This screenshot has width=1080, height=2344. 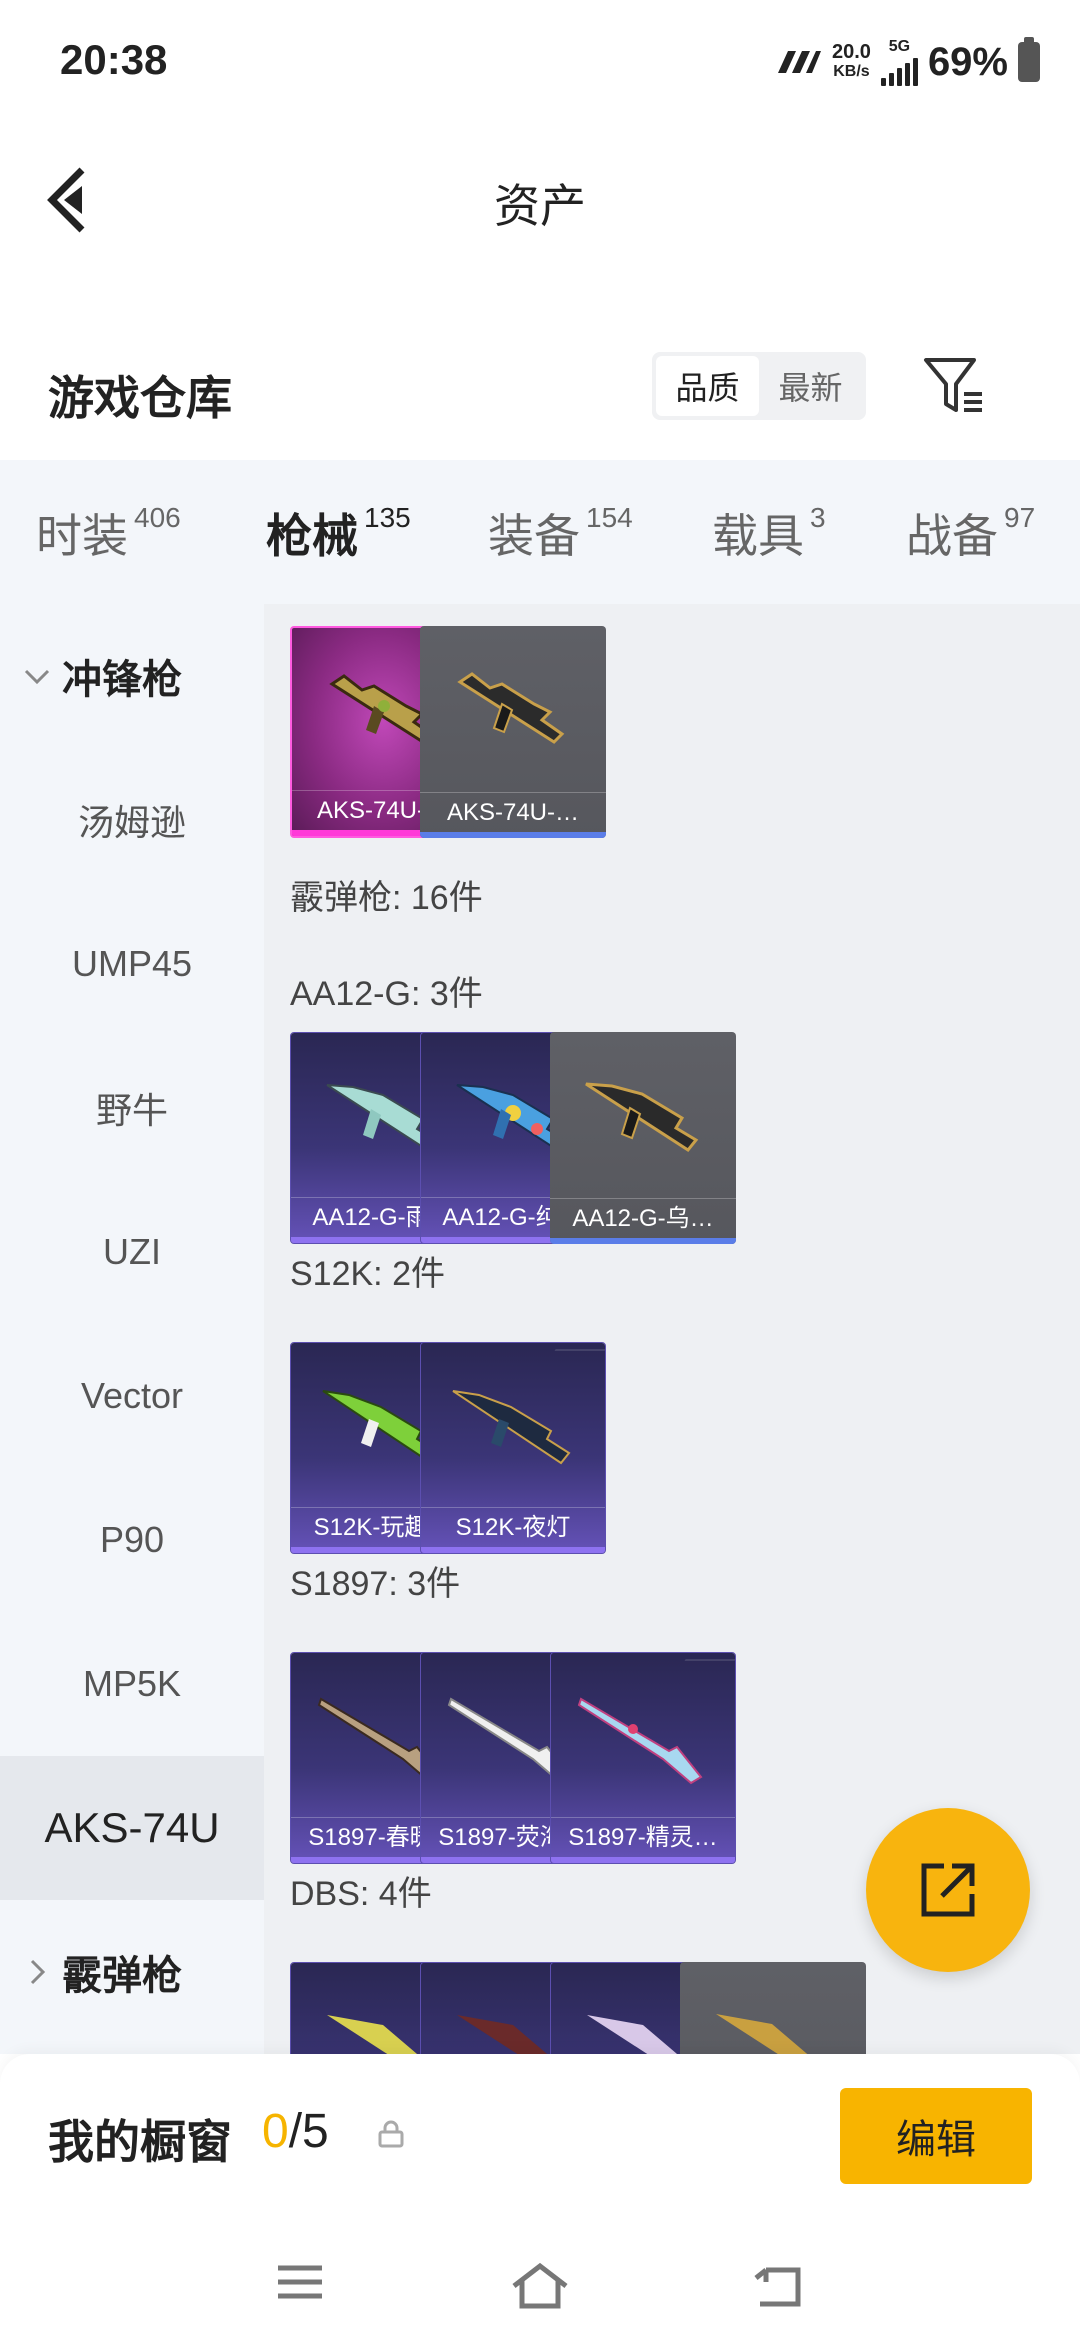 I want to click on tab-count: 406, so click(x=157, y=517).